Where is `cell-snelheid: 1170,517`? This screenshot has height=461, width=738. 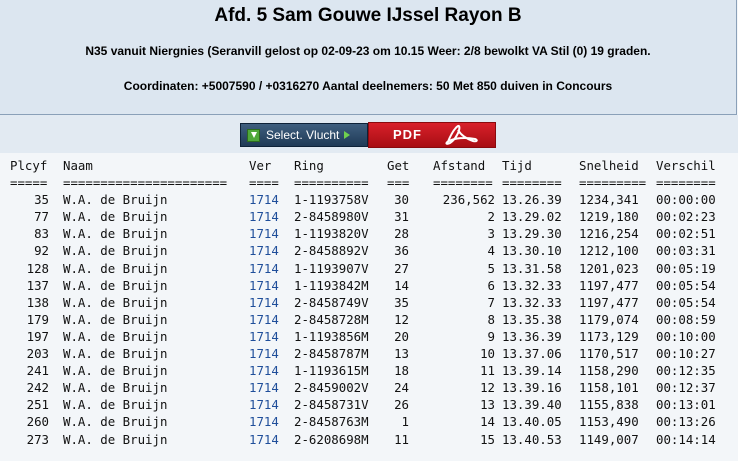 cell-snelheid: 1170,517 is located at coordinates (609, 354).